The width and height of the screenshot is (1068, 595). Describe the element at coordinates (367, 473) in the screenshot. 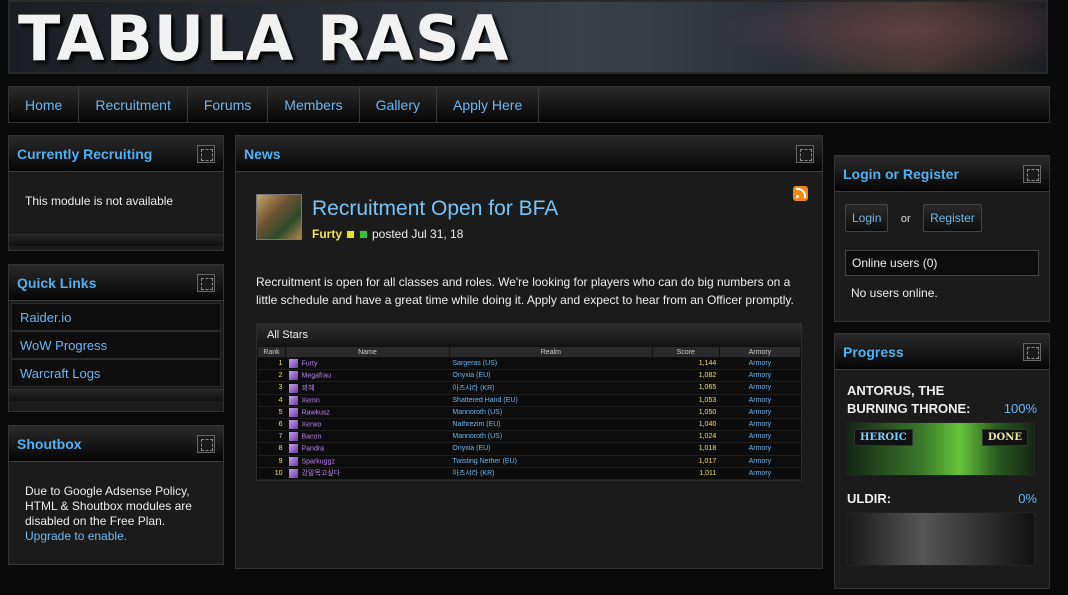

I see `name-cell: 강말목고싶다` at that location.